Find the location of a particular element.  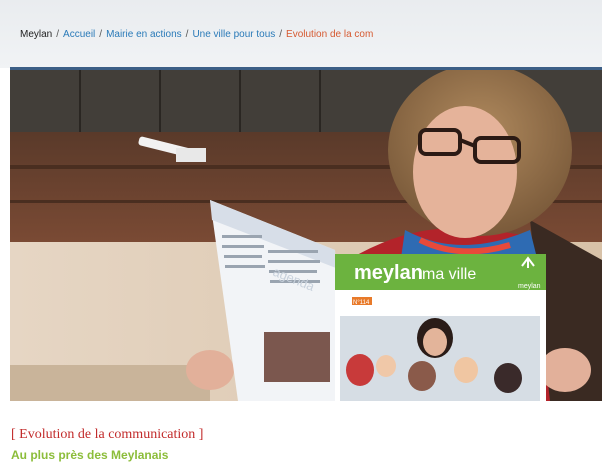

breadcrumb-home: Meylan is located at coordinates (36, 34).